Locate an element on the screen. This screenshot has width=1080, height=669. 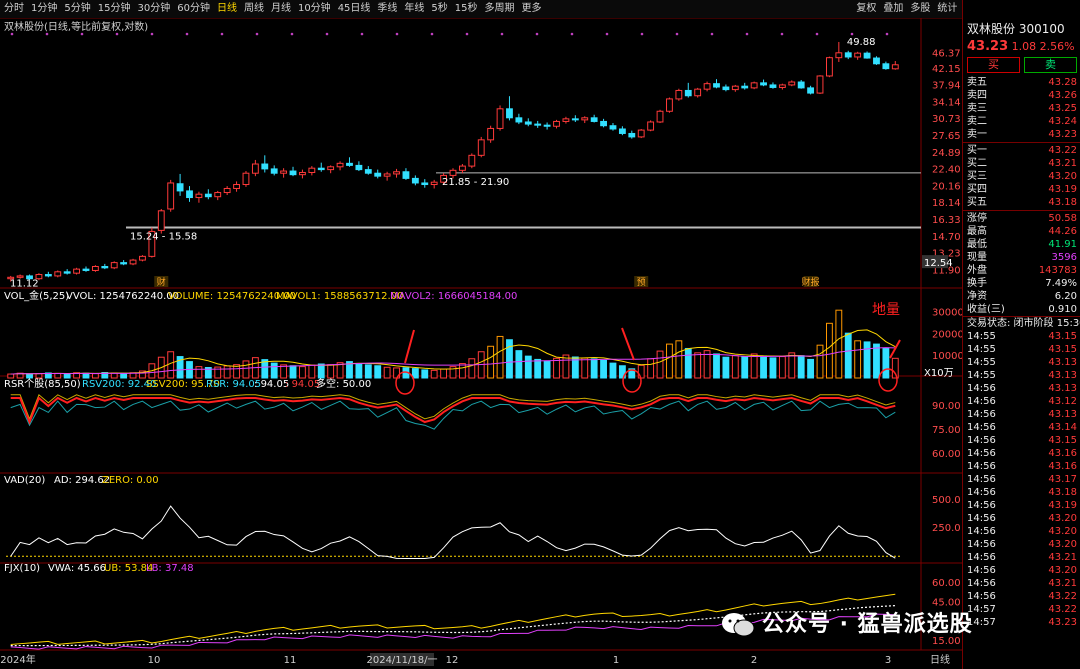
stat-row: 换手 7.49% is located at coordinates (1021, 283).